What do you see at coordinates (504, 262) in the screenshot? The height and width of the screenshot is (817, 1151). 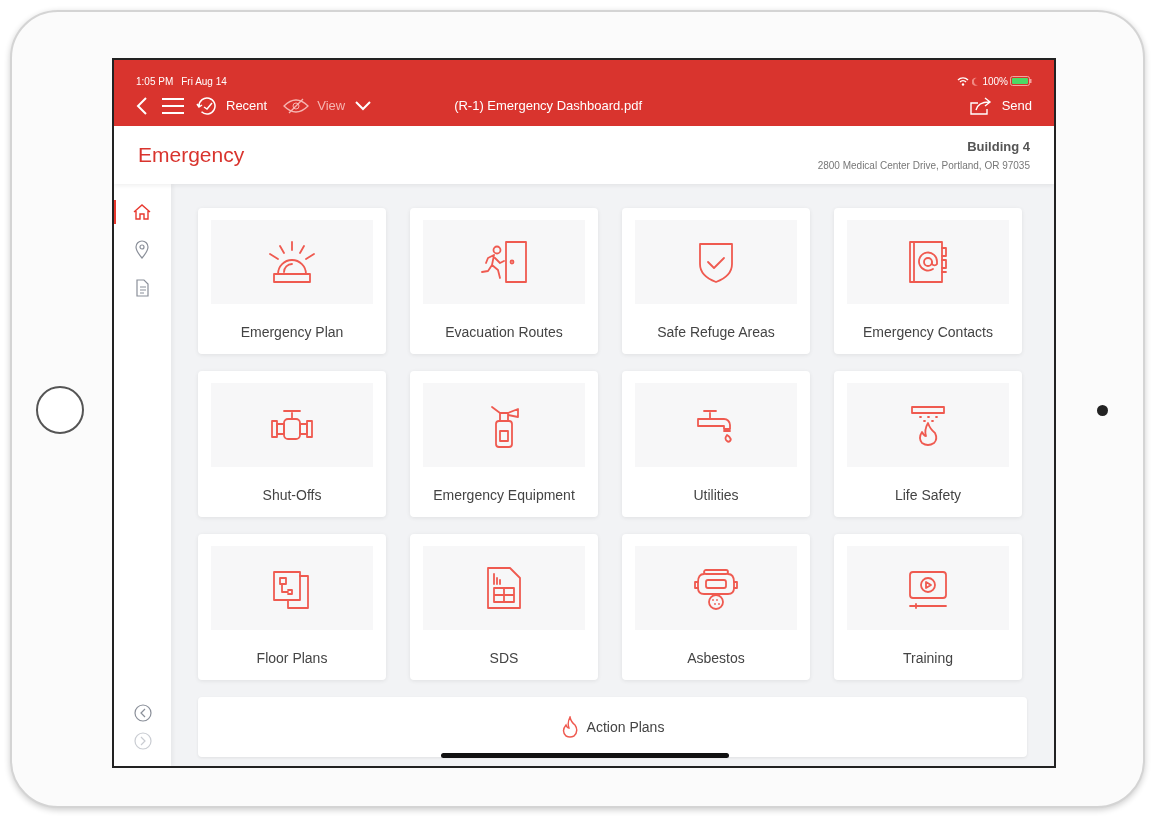 I see `running-figure-door-icon` at bounding box center [504, 262].